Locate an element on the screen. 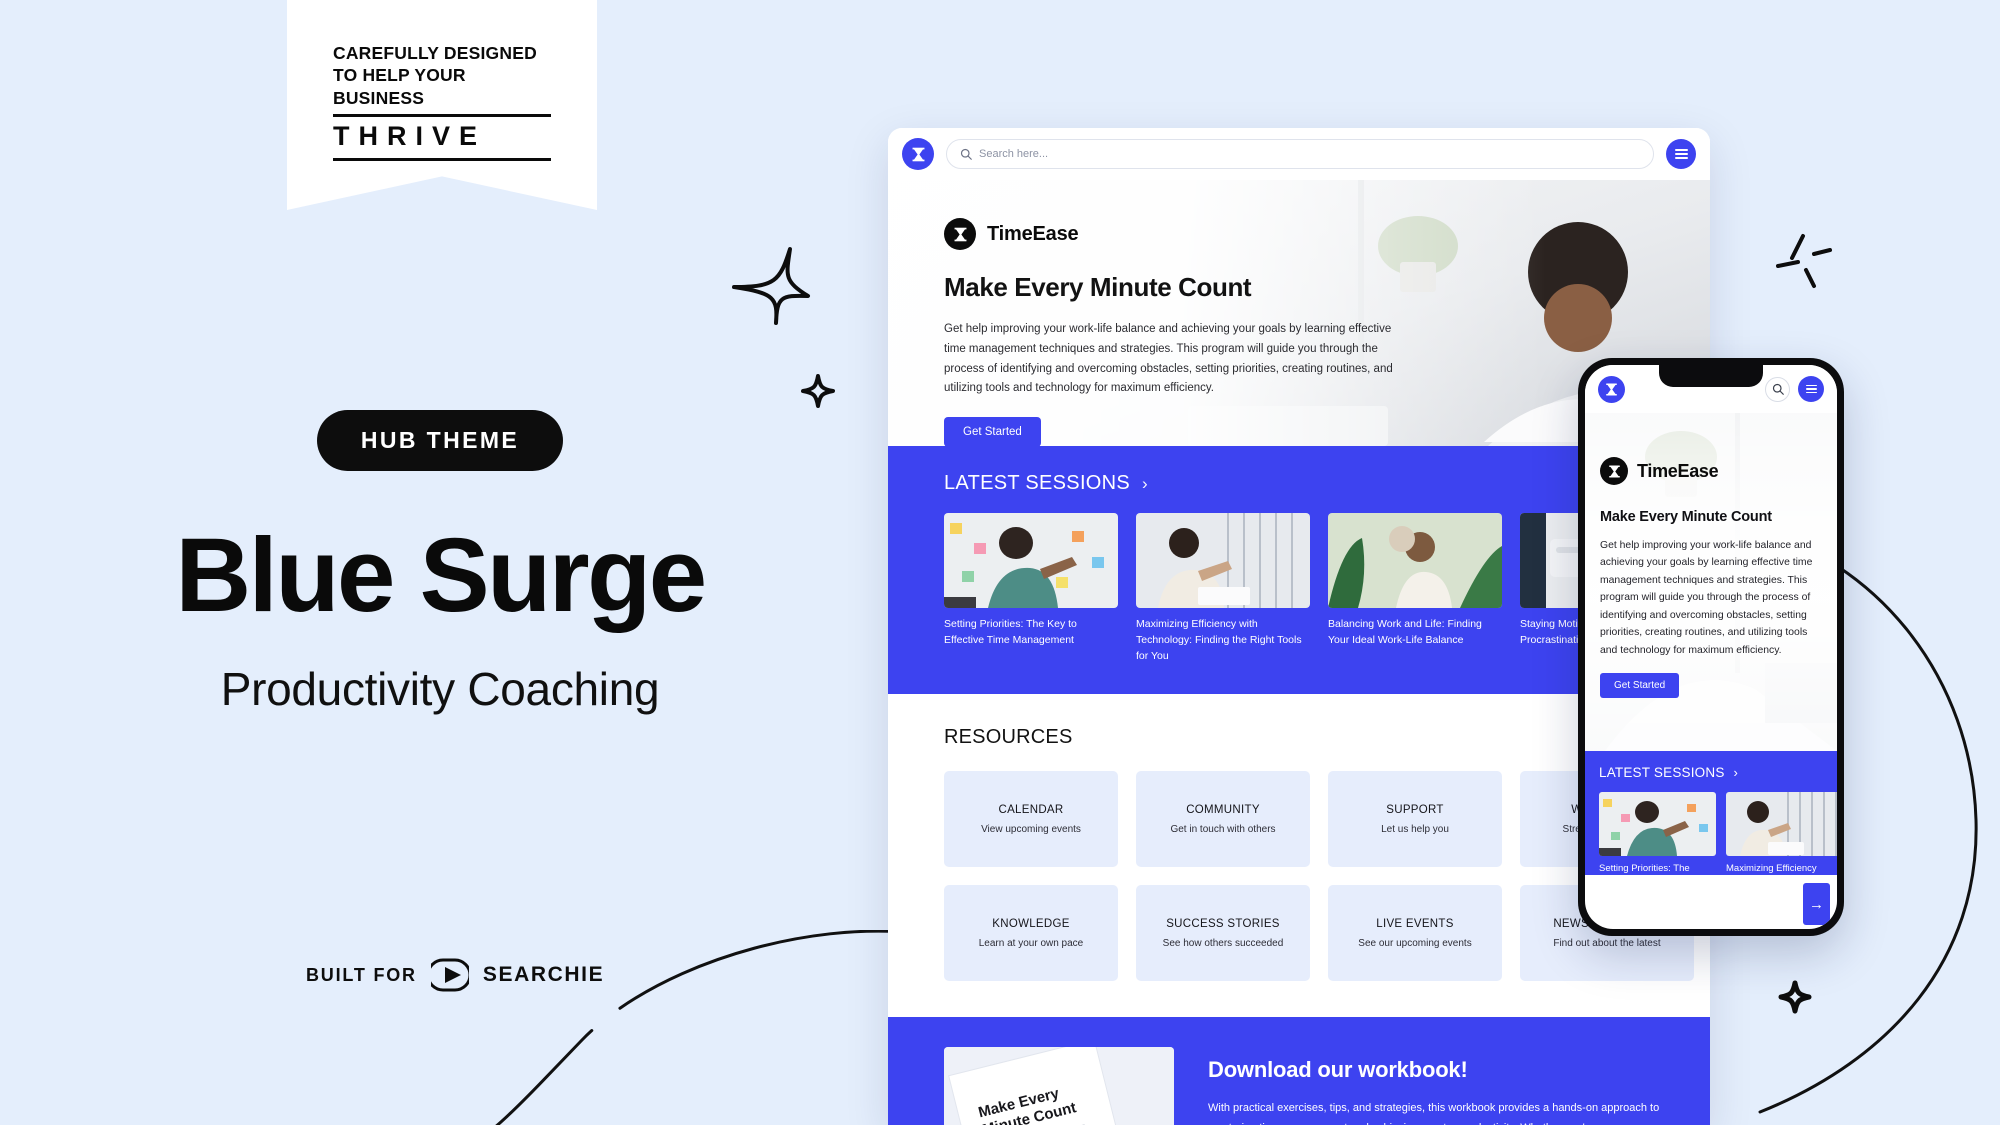 The height and width of the screenshot is (1125, 2000). brand-lockup: TimeEase is located at coordinates (1176, 234).